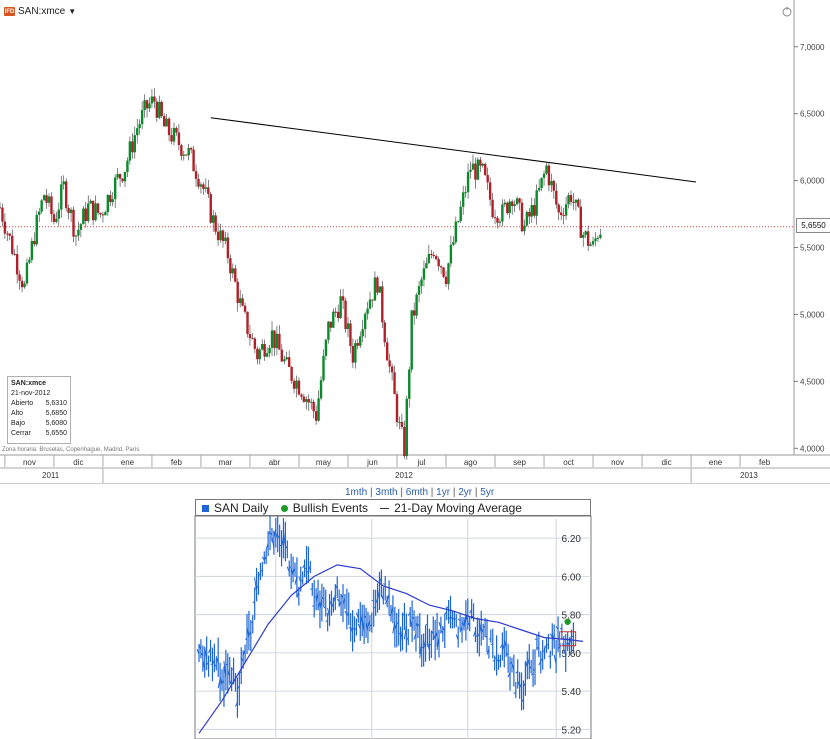 Image resolution: width=830 pixels, height=739 pixels. What do you see at coordinates (465, 492) in the screenshot?
I see `range-2yr: 2yr` at bounding box center [465, 492].